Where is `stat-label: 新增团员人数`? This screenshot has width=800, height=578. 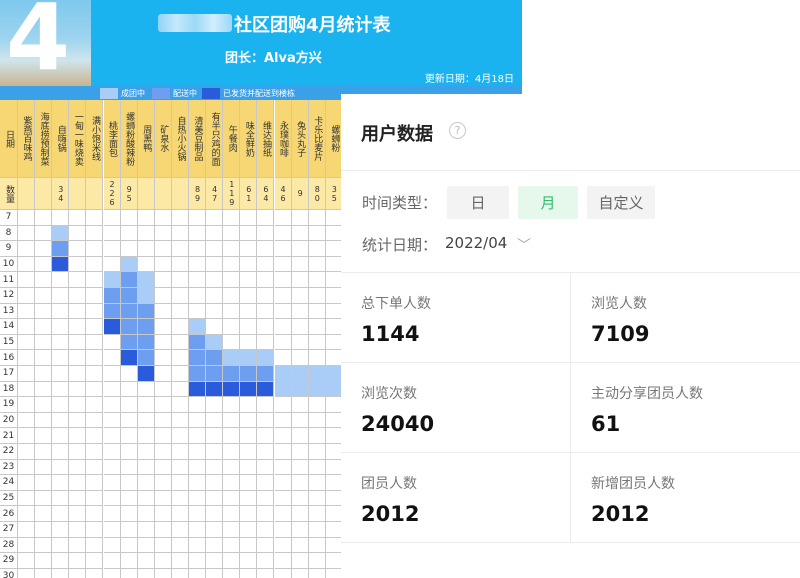 stat-label: 新增团员人数 is located at coordinates (633, 484).